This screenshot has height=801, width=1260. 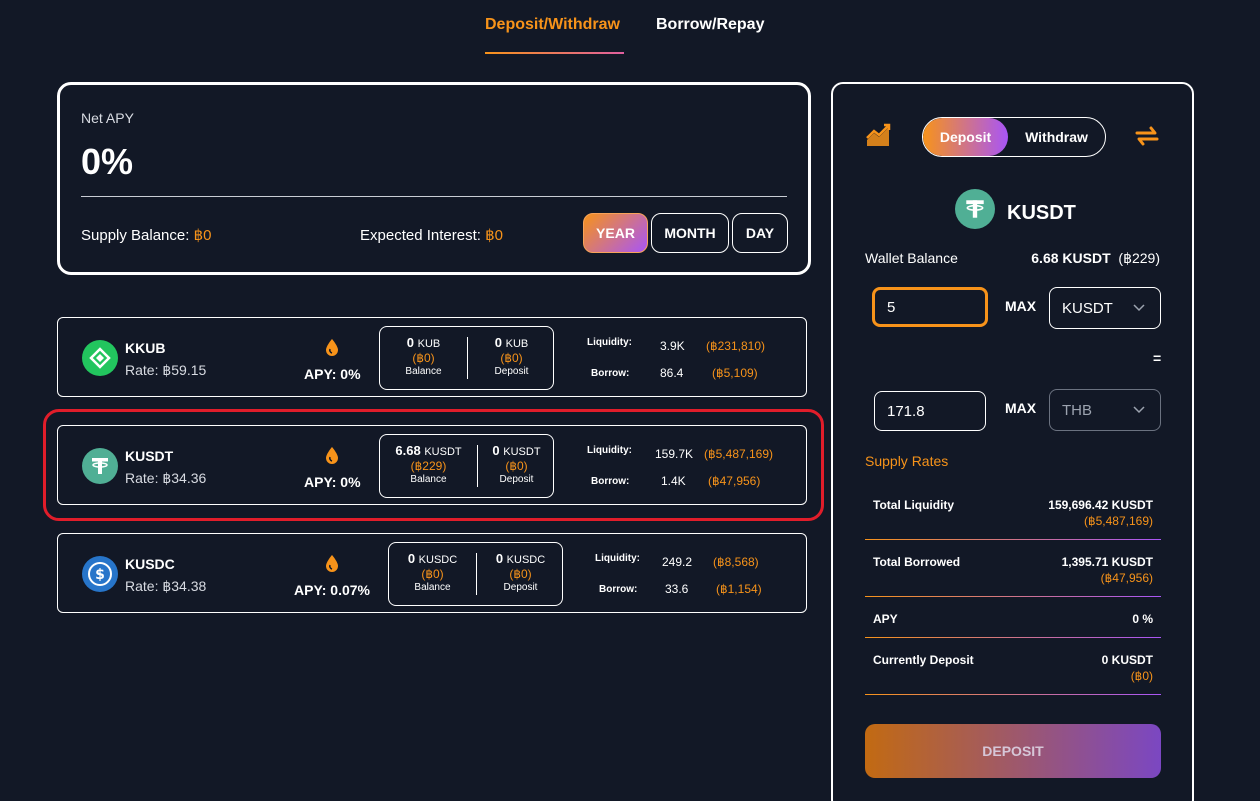 I want to click on supply-balance: Supply Balance: ฿0, so click(x=146, y=235).